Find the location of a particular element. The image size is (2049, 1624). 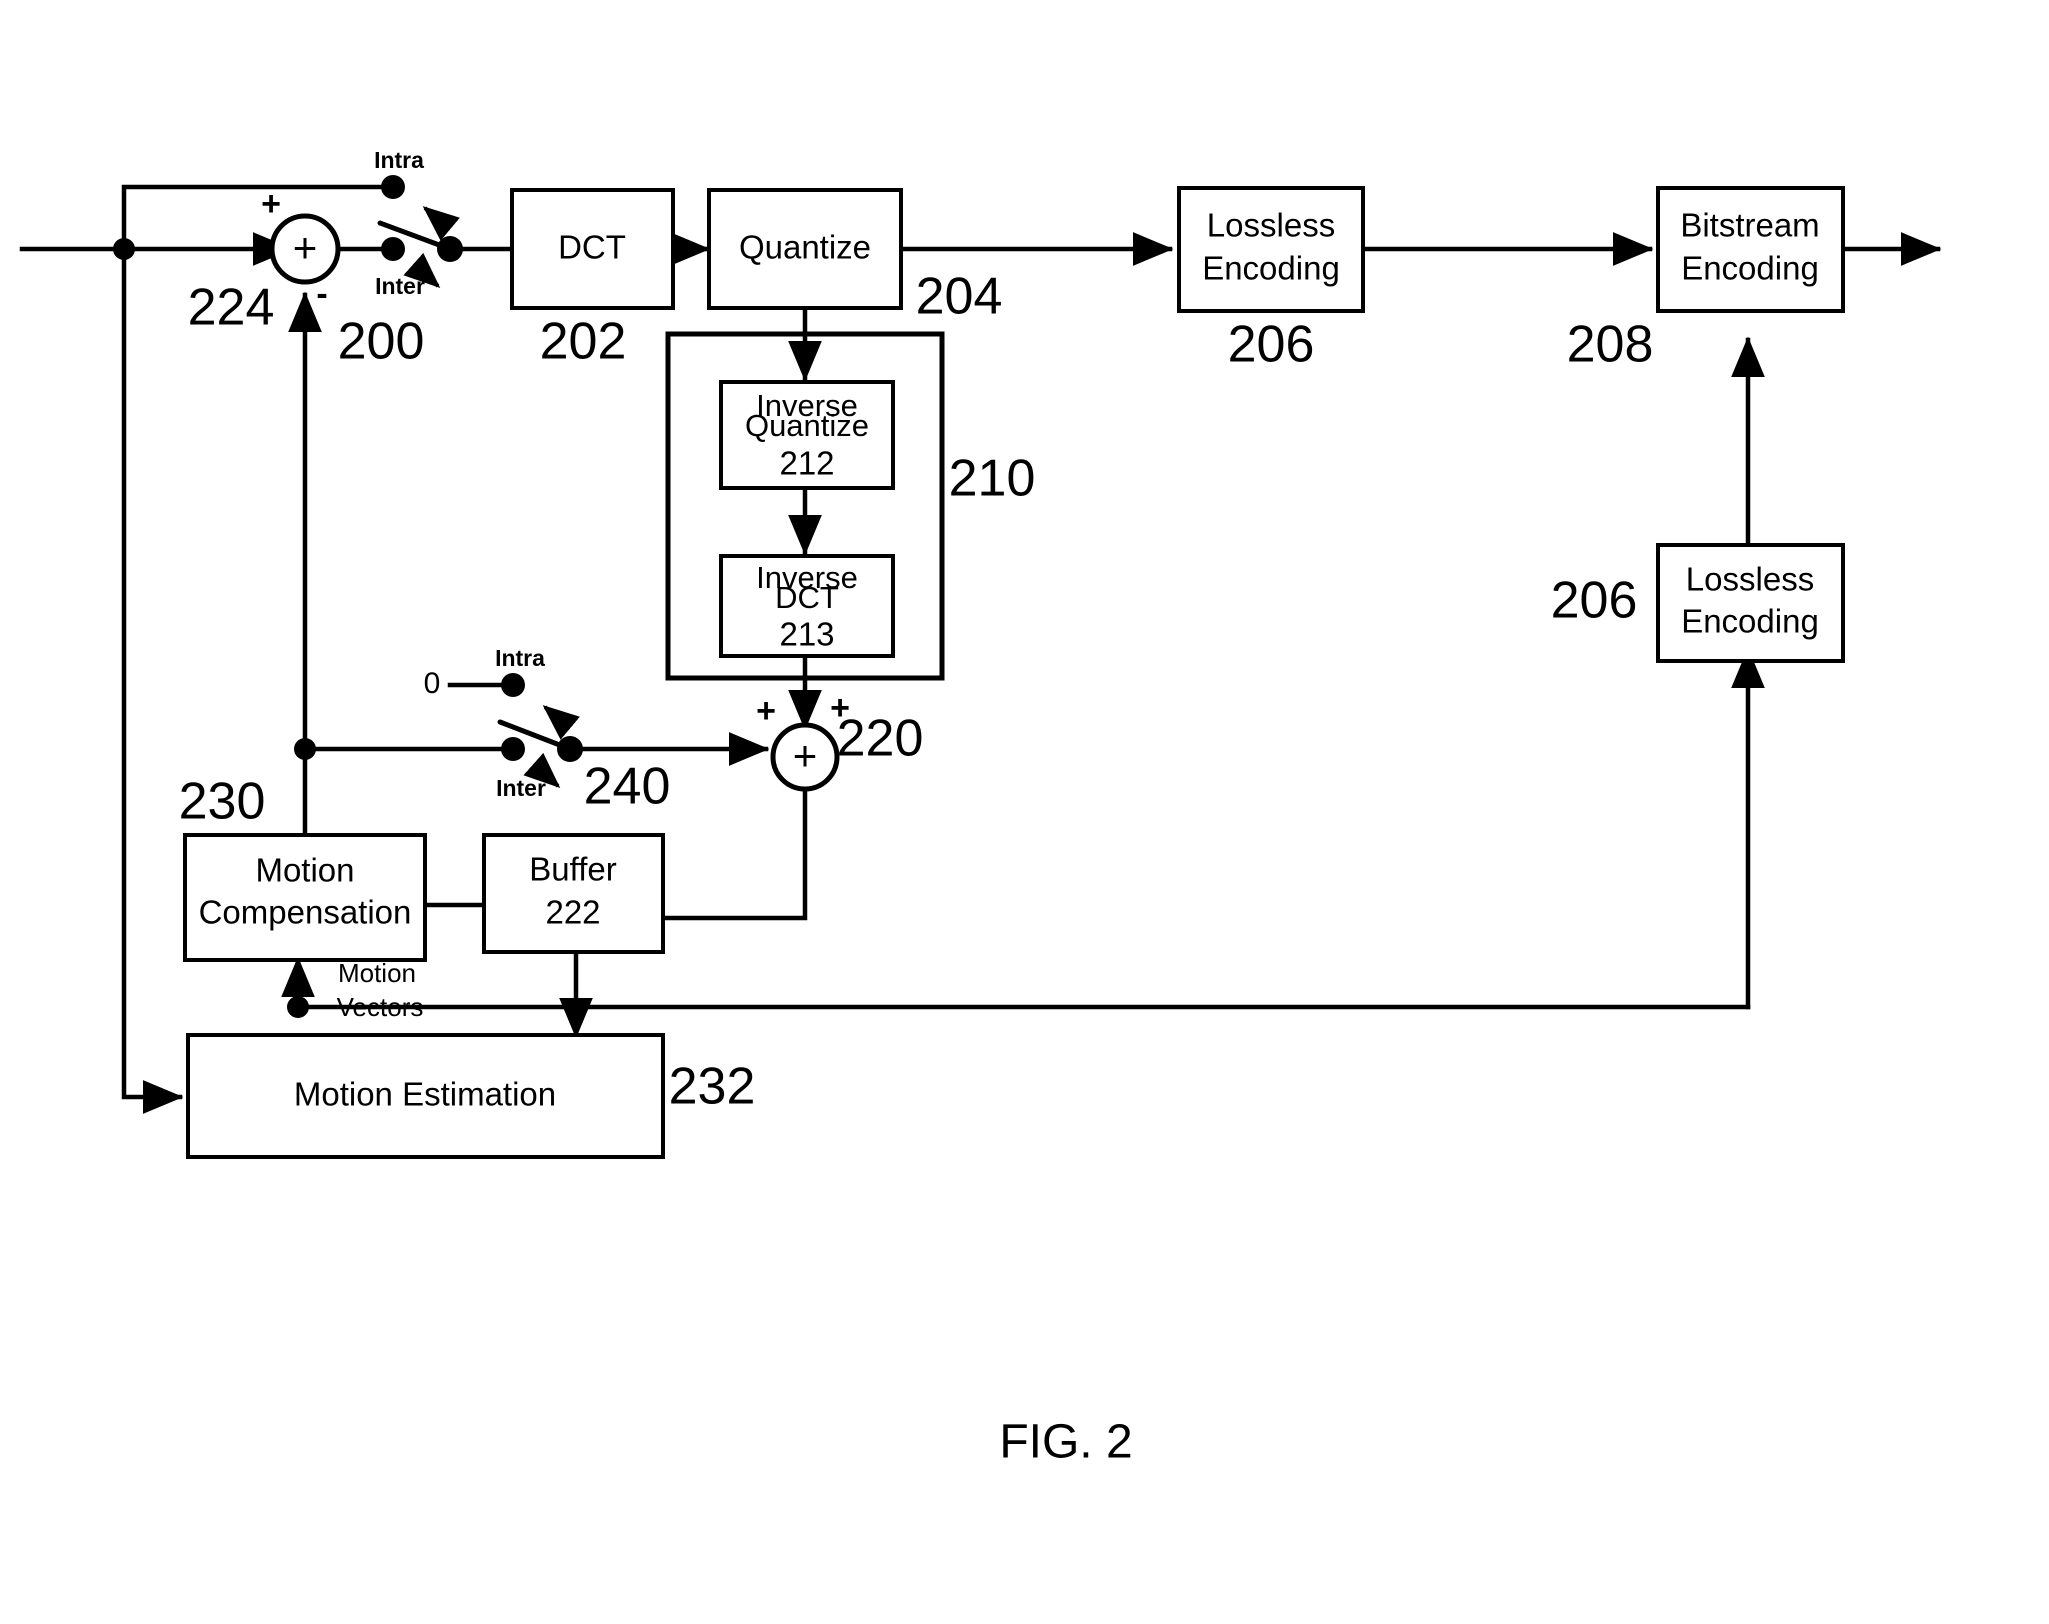

switch-200-intra-contact is located at coordinates (393, 187).